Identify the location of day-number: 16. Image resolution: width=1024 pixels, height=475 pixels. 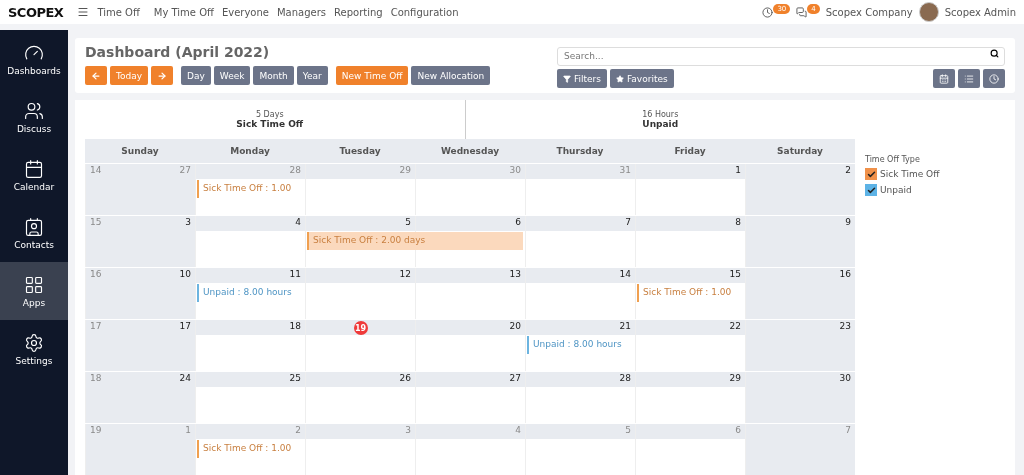
(845, 293).